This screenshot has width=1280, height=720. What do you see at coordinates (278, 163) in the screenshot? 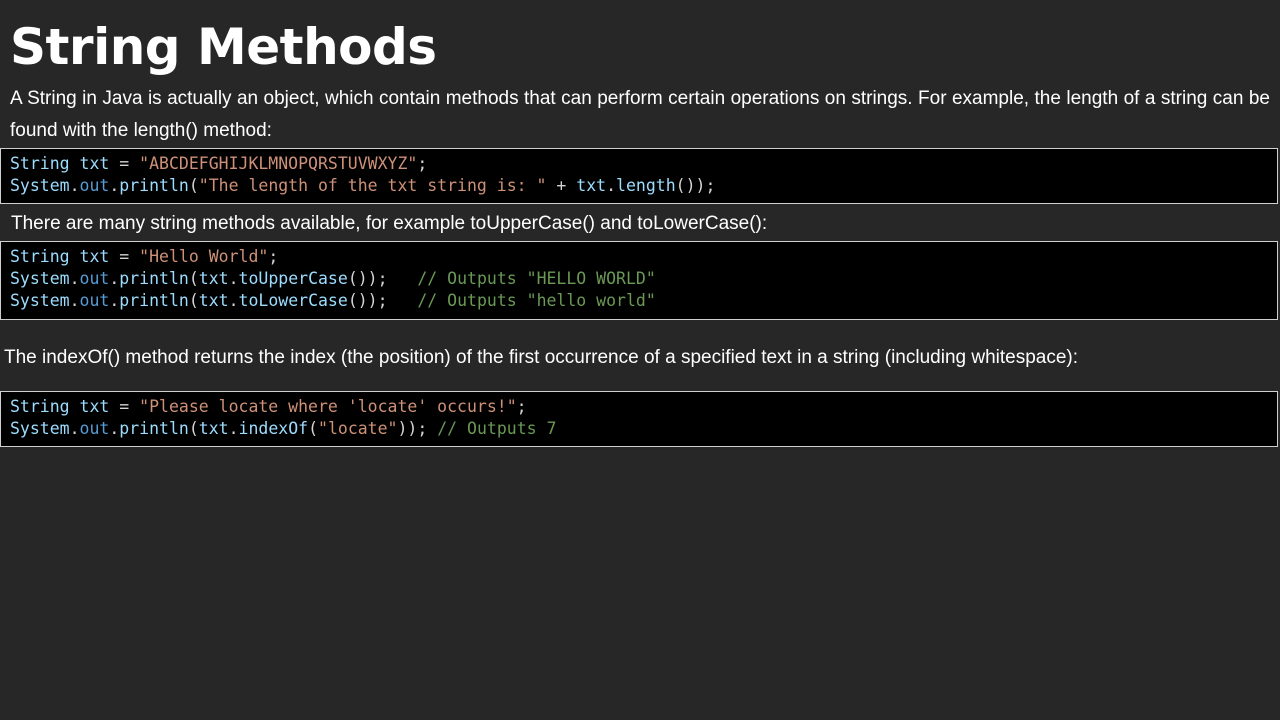
I see `code-token: "ABCDEFGHIJKLMNOPQRSTUVWXYZ"` at bounding box center [278, 163].